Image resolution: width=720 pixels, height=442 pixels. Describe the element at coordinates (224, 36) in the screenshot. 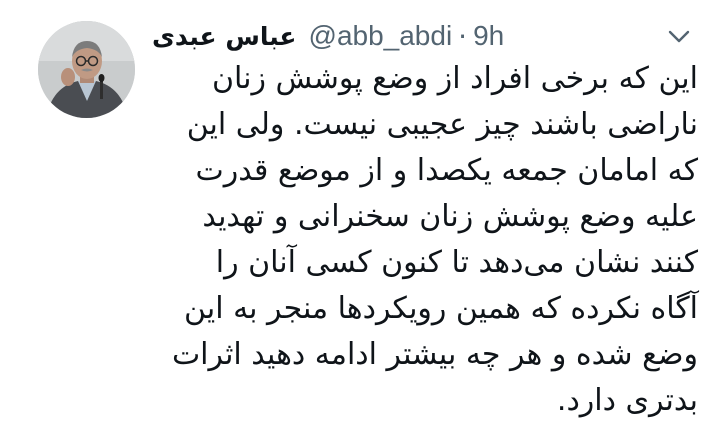

I see `display-name: عباس عبدی` at that location.